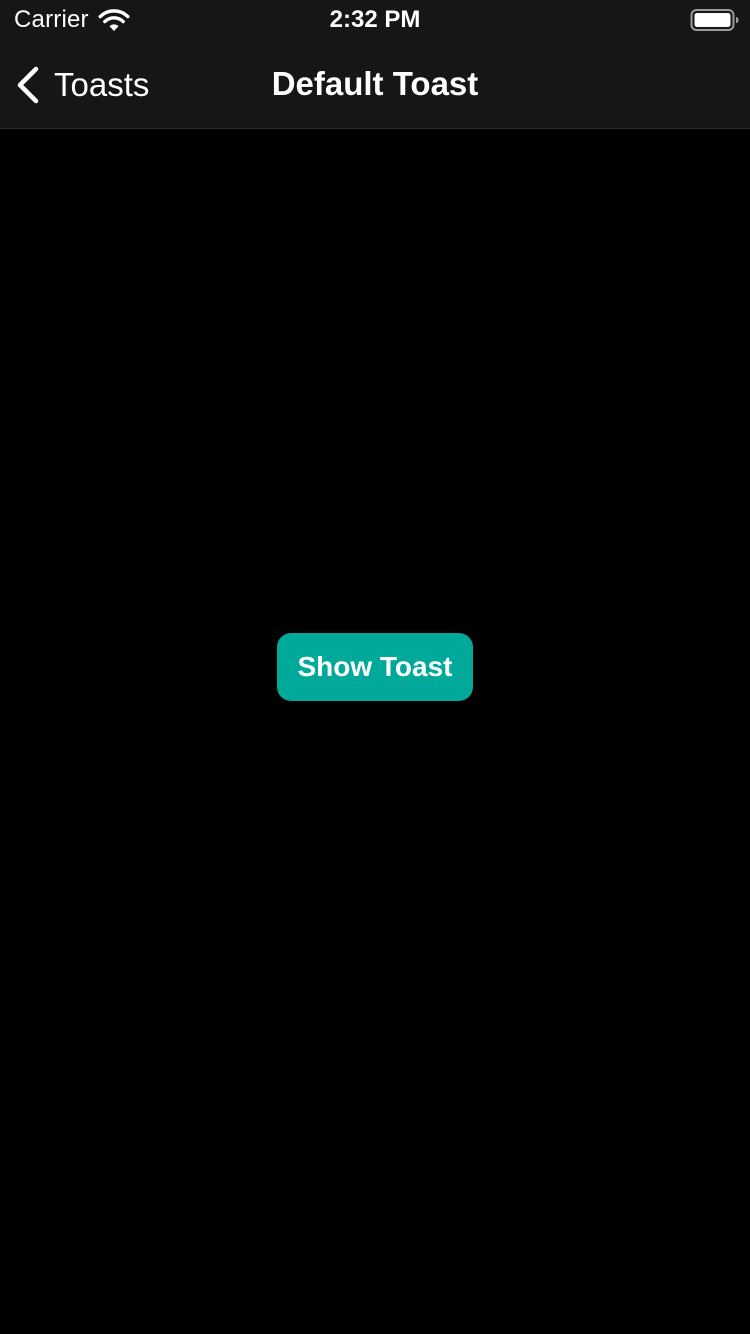  What do you see at coordinates (714, 20) in the screenshot?
I see `battery-full-icon` at bounding box center [714, 20].